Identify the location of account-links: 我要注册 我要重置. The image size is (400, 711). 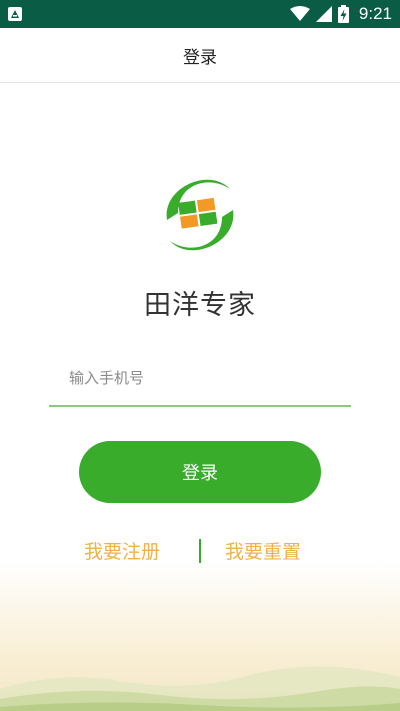
(200, 550).